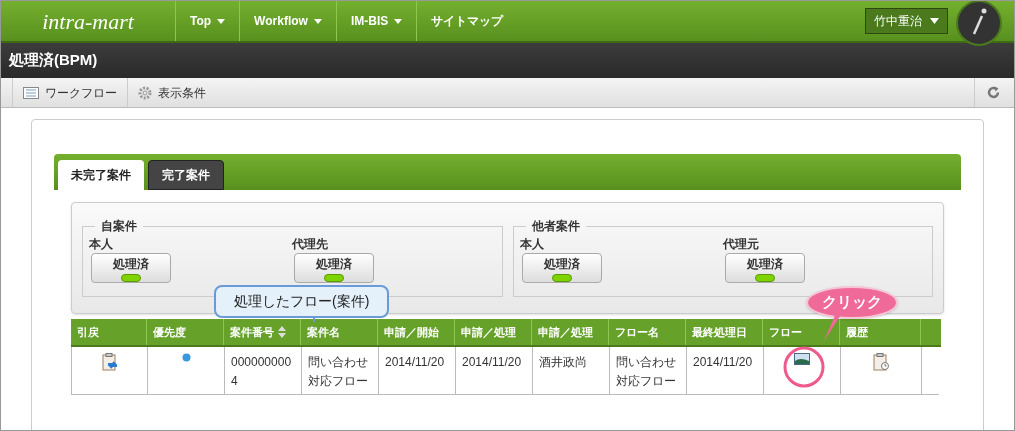  What do you see at coordinates (802, 359) in the screenshot?
I see `image-icon` at bounding box center [802, 359].